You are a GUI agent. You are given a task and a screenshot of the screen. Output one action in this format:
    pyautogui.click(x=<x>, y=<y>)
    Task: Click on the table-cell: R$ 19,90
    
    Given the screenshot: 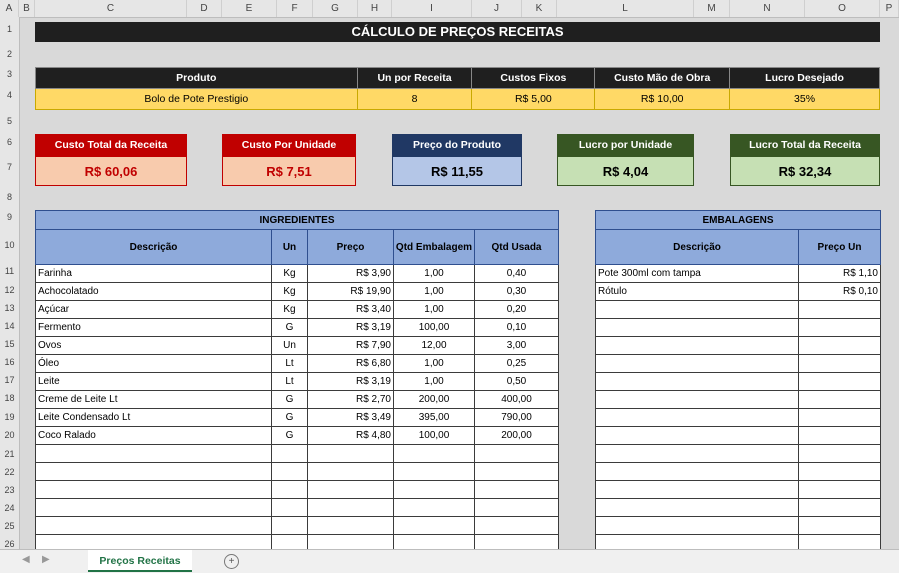 What is the action you would take?
    pyautogui.click(x=350, y=291)
    